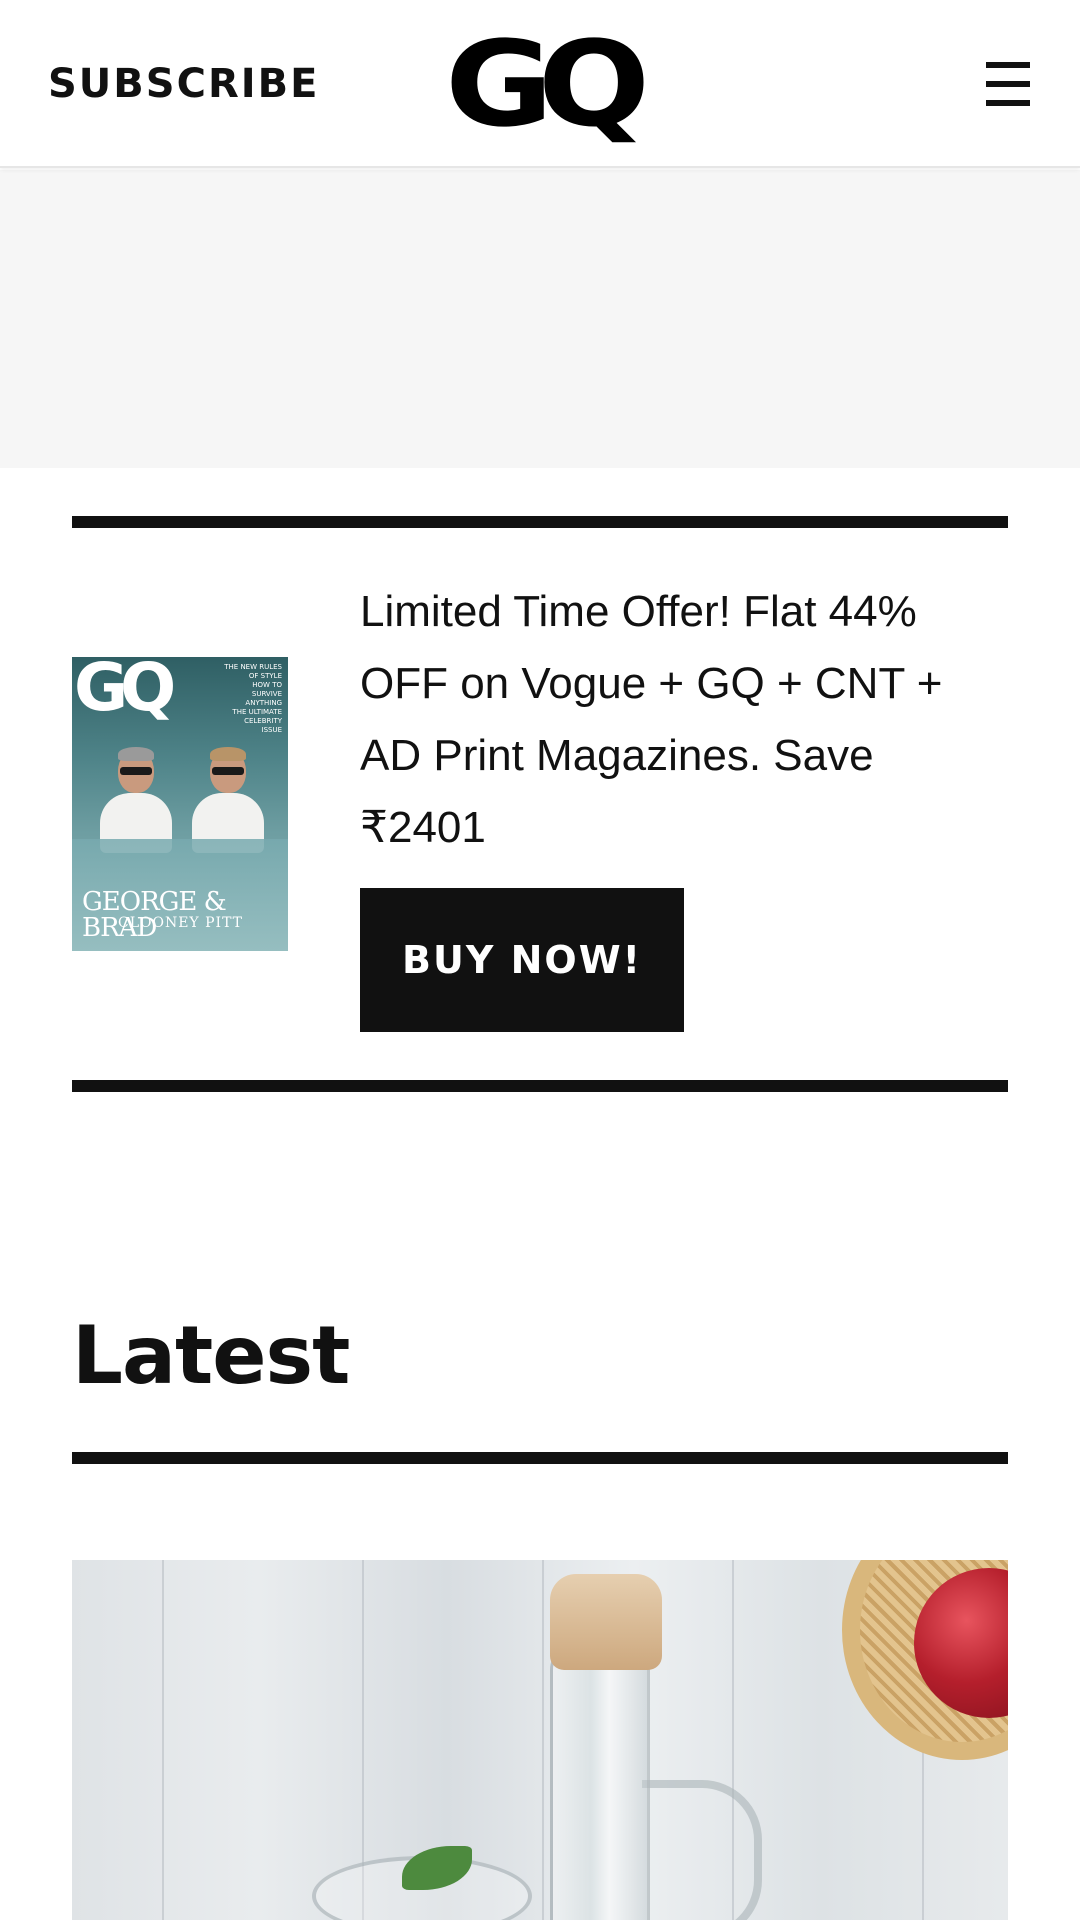 This screenshot has height=1920, width=1080. Describe the element at coordinates (606, 1622) in the screenshot. I see `bottle-cork-image` at that location.